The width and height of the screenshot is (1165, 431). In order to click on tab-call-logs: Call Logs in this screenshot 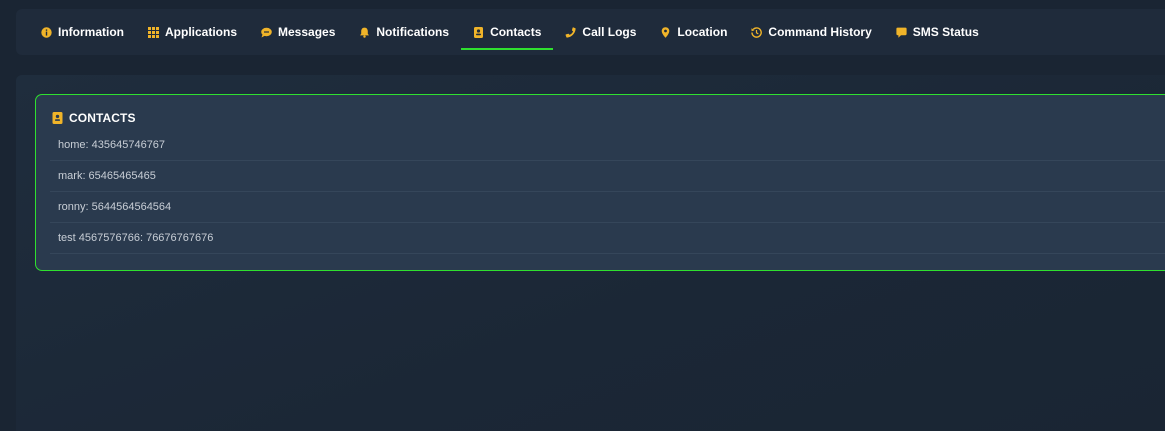, I will do `click(600, 32)`.